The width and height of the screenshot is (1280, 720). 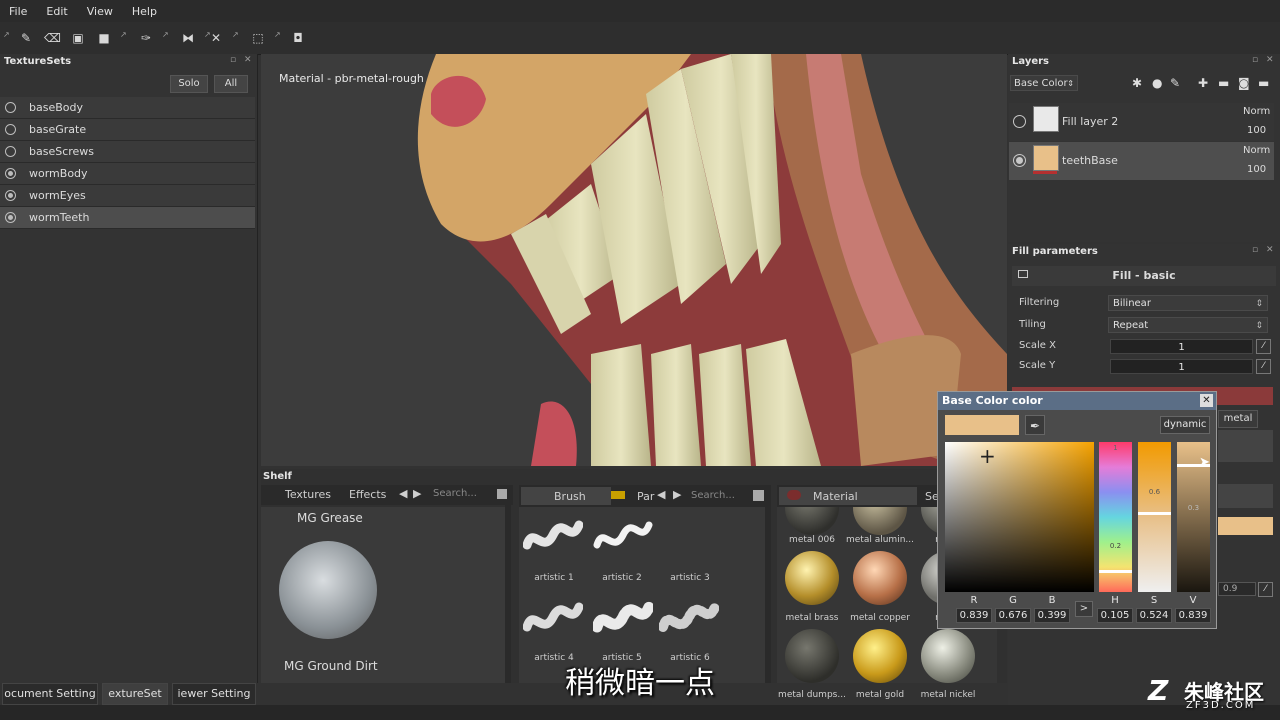 I want to click on eyedropper-icon: ✒, so click(x=1035, y=425).